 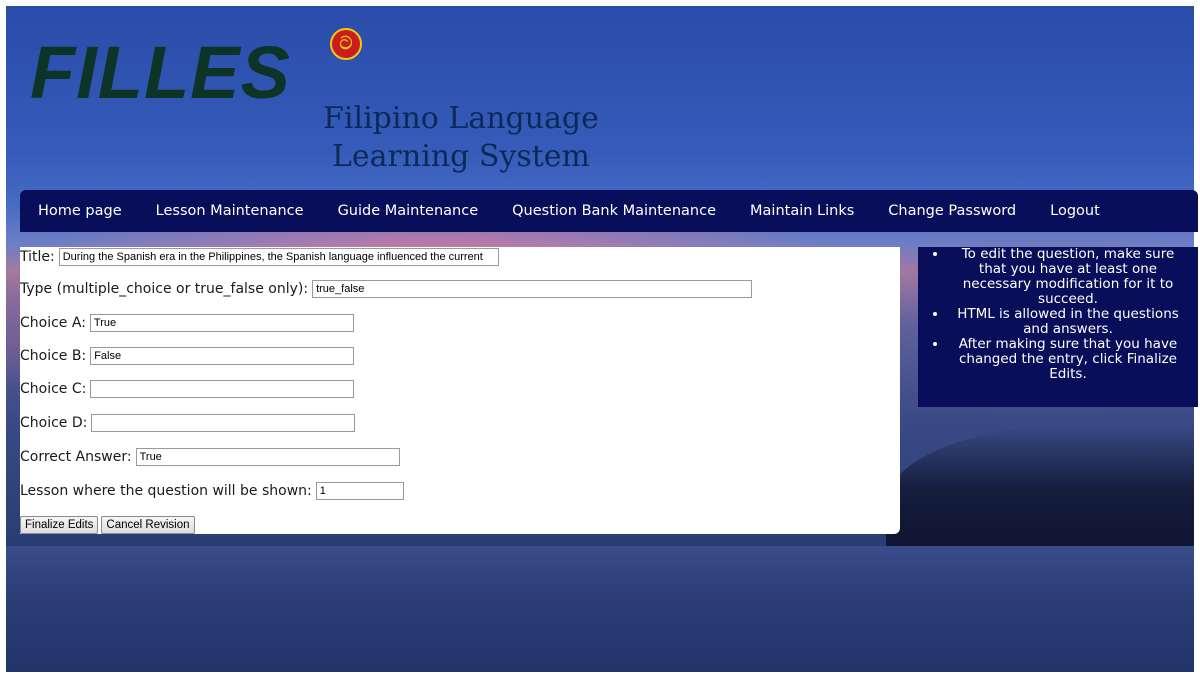 I want to click on choice-a-row: Choice A:, so click(x=187, y=323).